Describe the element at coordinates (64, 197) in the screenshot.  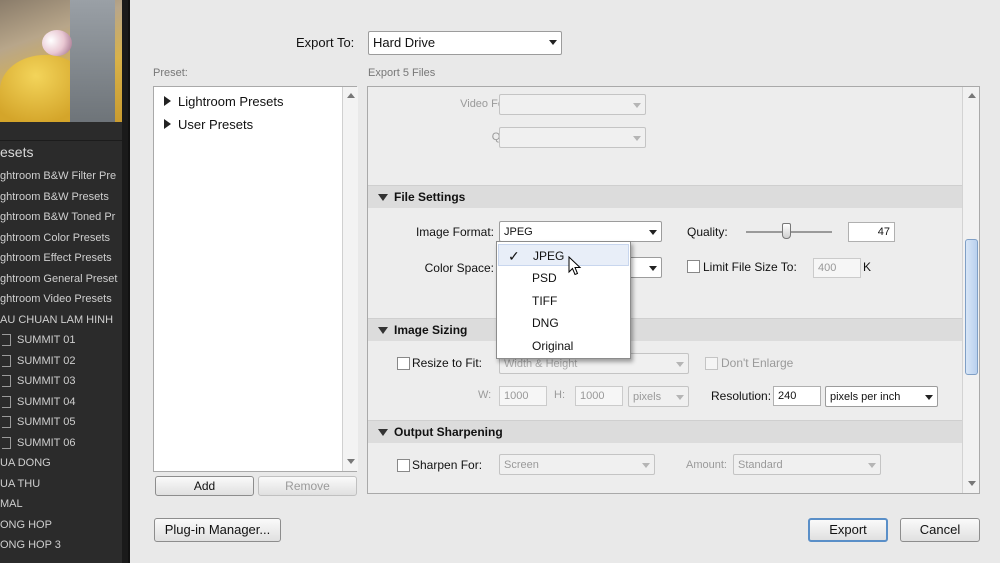
I see `preset-list-item: ghtroom B&W Presets` at that location.